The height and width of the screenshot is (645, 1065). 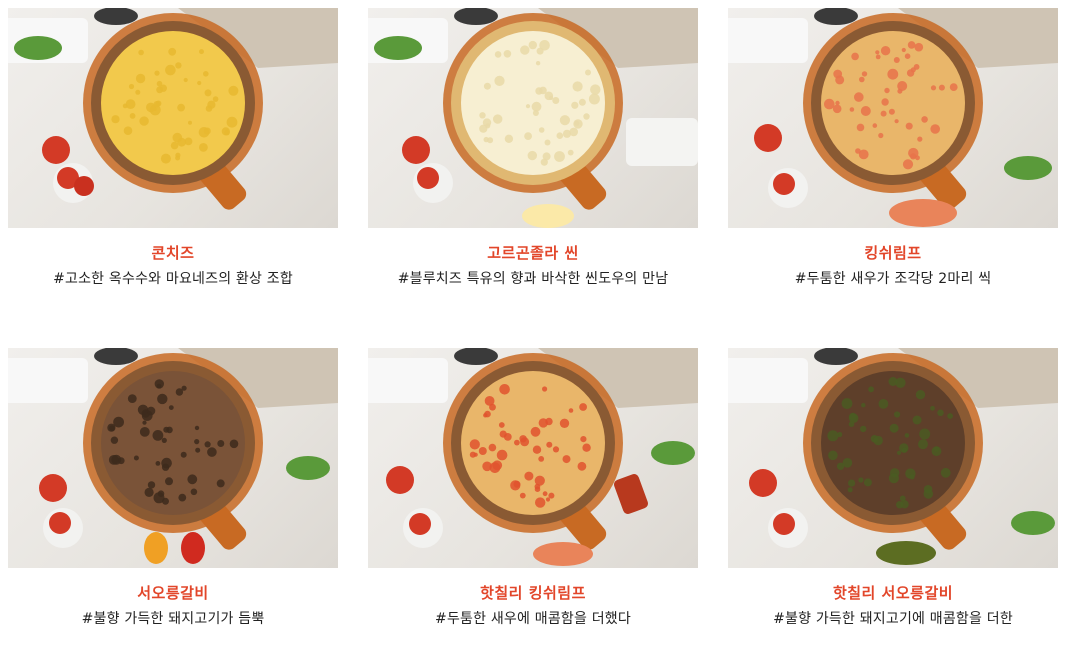 I want to click on pepper-bowl, so click(x=476, y=16).